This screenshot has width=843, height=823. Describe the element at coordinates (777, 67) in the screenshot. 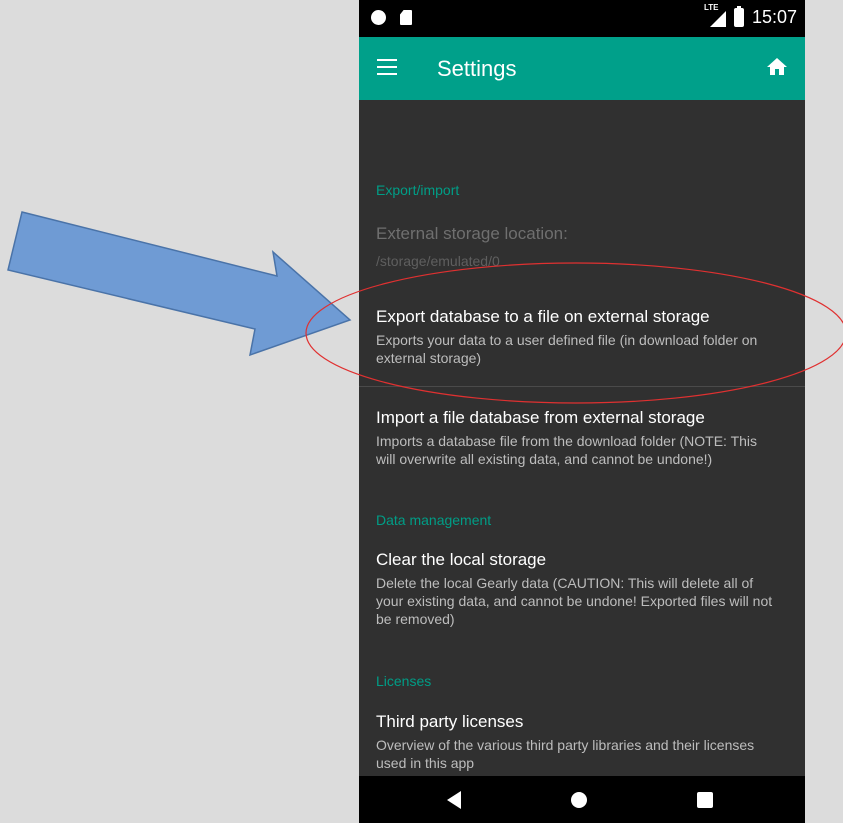

I see `home-icon` at that location.